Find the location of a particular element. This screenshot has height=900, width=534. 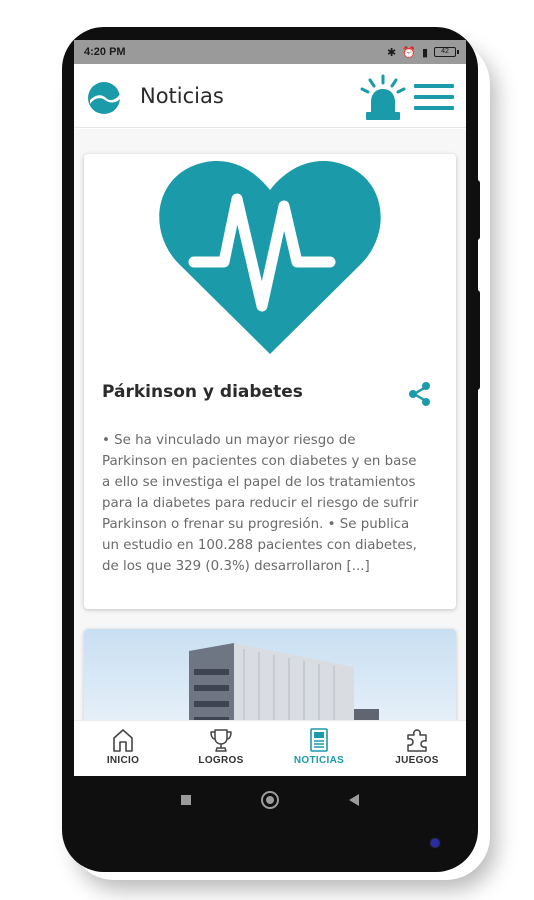

battery-level: 42 is located at coordinates (445, 51).